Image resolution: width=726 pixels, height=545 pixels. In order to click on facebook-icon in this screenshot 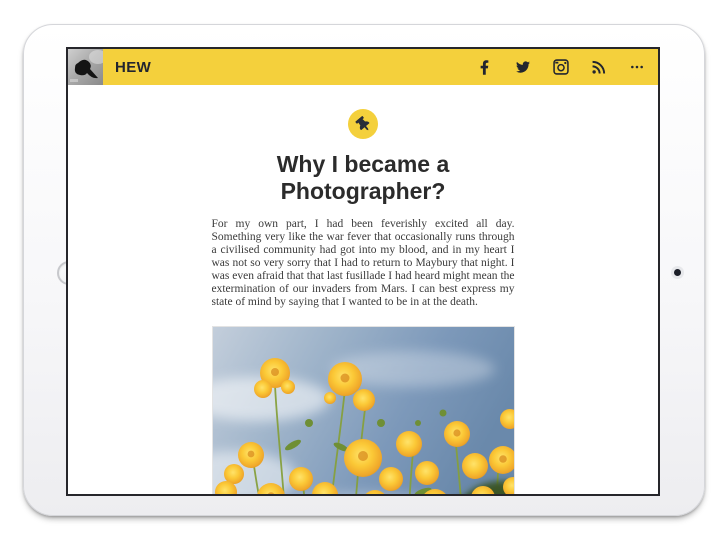, I will do `click(484, 67)`.